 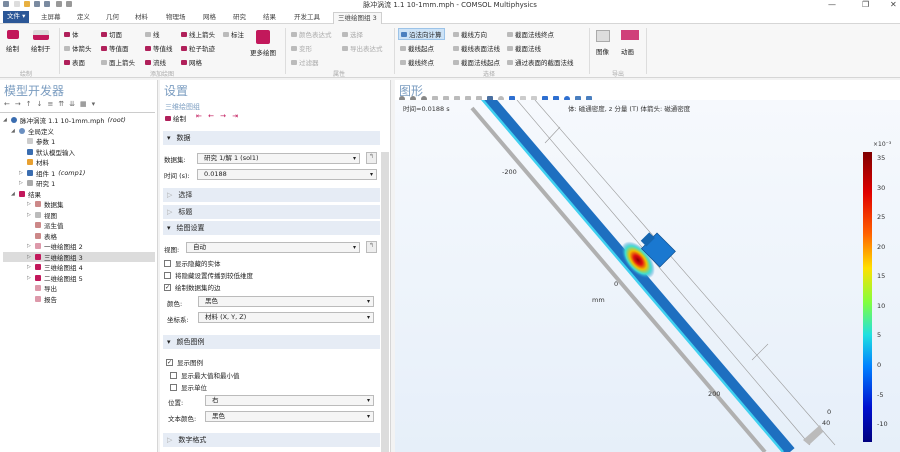 I want to click on tree-item-3d-plot-group-4: ▷ 三维绘图组 4, so click(x=79, y=267).